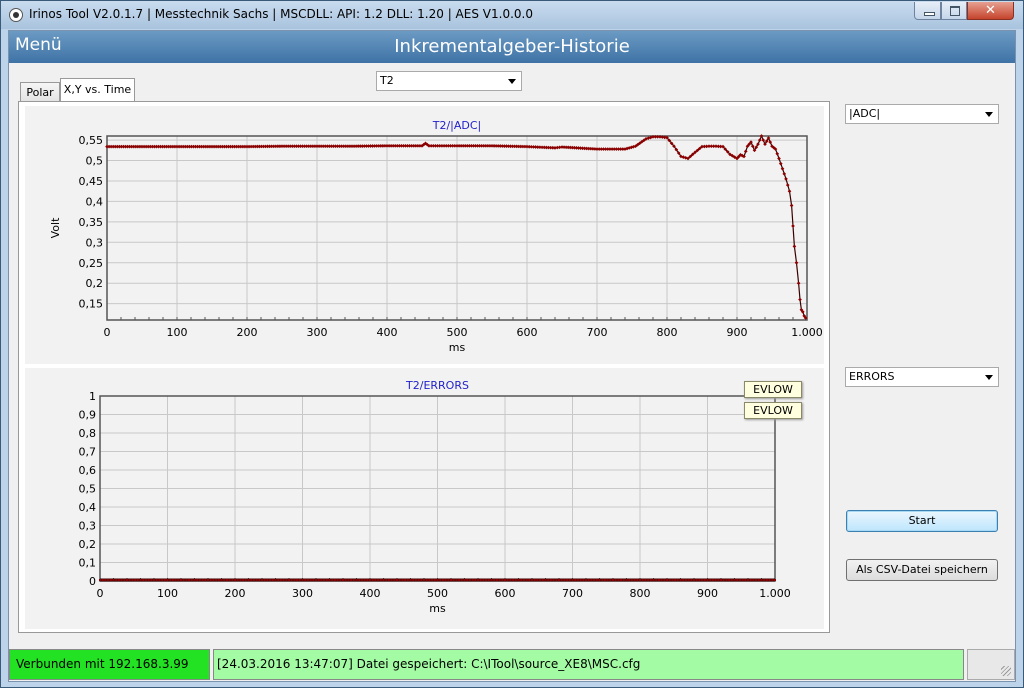  Describe the element at coordinates (92, 581) in the screenshot. I see `y-tick-label: 0` at that location.